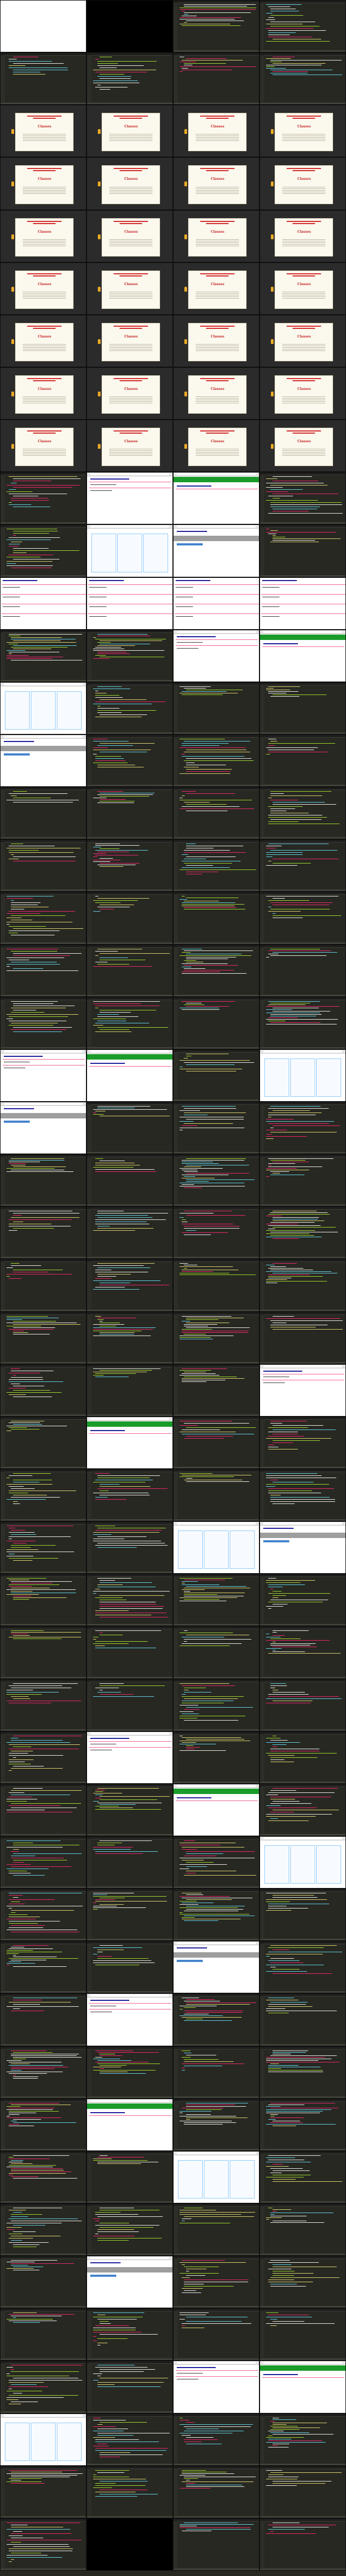 The width and height of the screenshot is (346, 2576). What do you see at coordinates (129, 2544) in the screenshot?
I see `thumbnail-video` at bounding box center [129, 2544].